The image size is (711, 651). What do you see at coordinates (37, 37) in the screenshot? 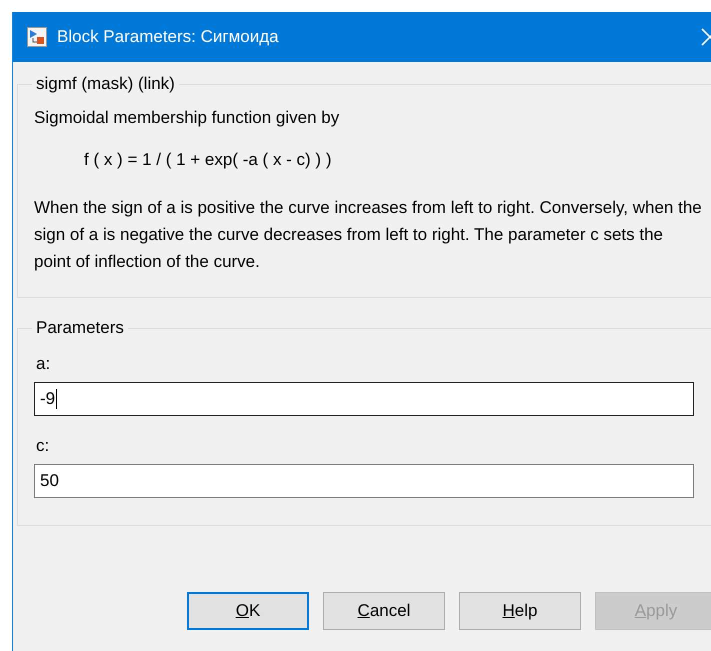
I see `block-icon` at bounding box center [37, 37].